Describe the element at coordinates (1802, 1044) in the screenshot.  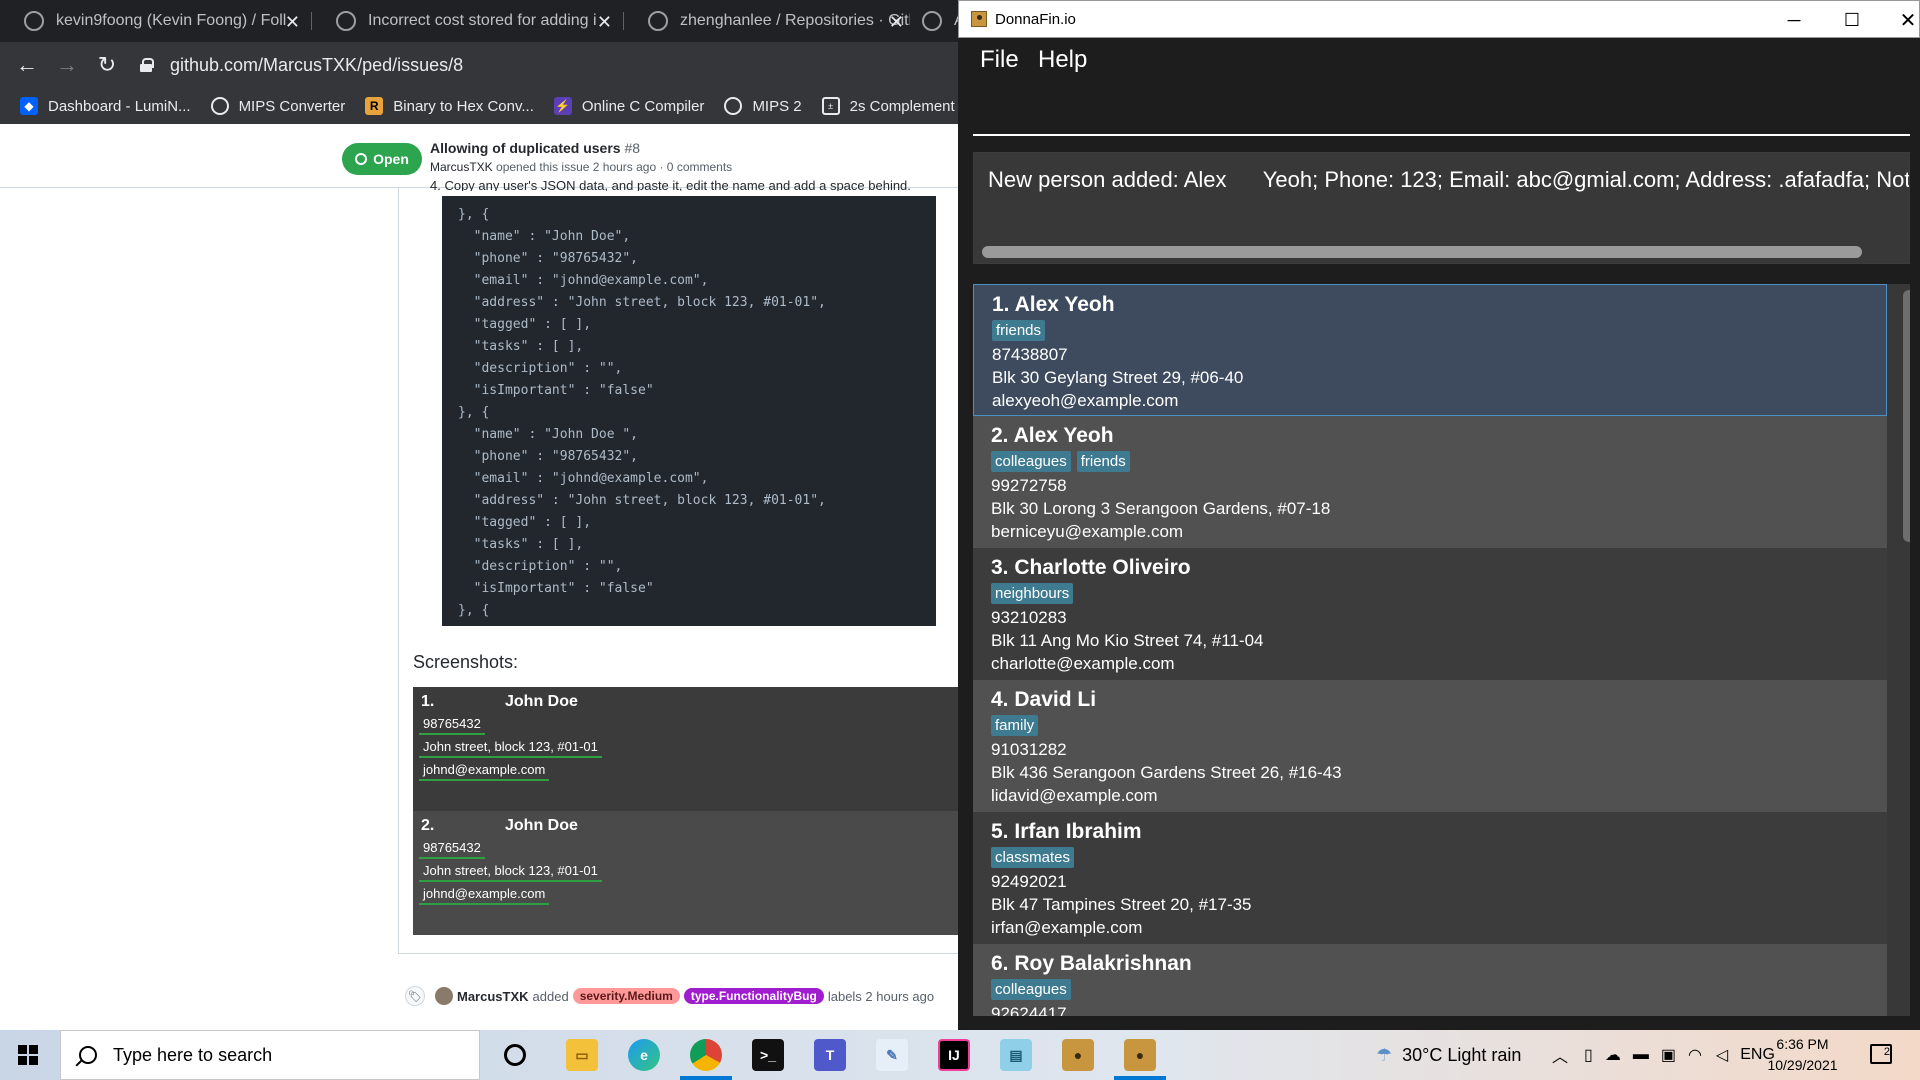
I see `clock-time: 6:36 PM` at that location.